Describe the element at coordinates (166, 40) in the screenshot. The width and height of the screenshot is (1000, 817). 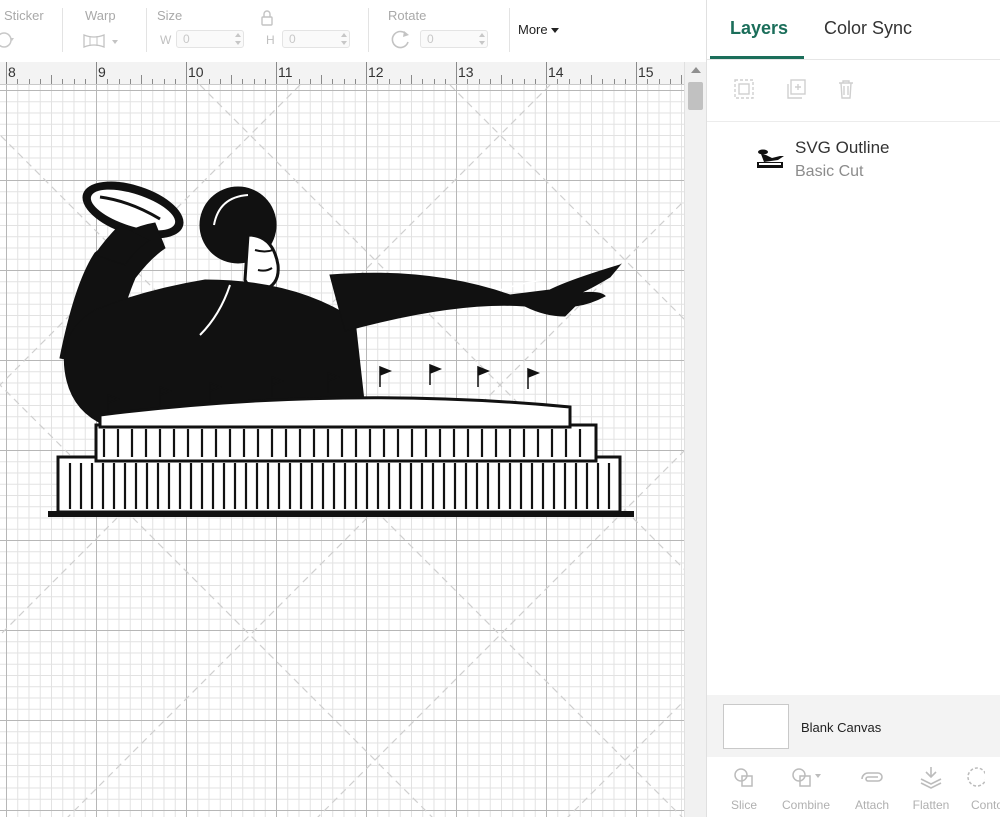
I see `width-prefix: W` at that location.